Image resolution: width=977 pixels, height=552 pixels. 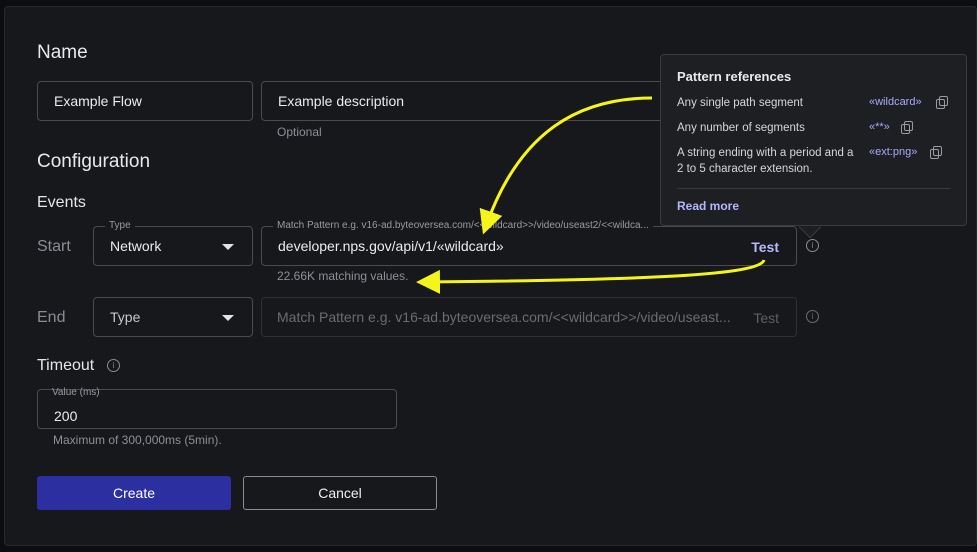 I want to click on annotation-arrow-pattern, so click(x=566, y=165).